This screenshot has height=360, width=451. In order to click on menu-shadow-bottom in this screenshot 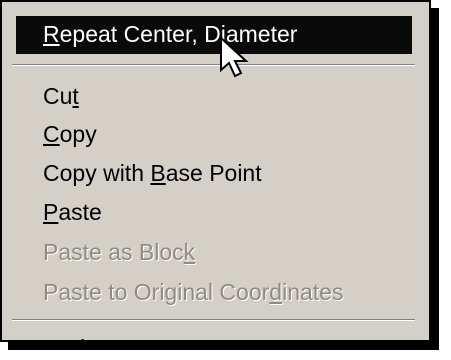, I will do `click(223, 346)`.